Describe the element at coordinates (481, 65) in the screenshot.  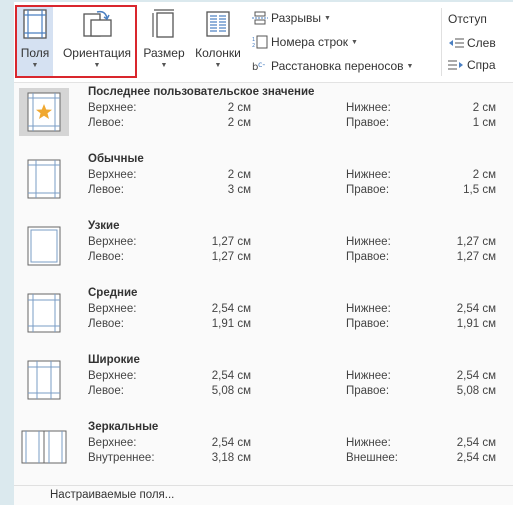
I see `indent-right-label: Спра` at that location.